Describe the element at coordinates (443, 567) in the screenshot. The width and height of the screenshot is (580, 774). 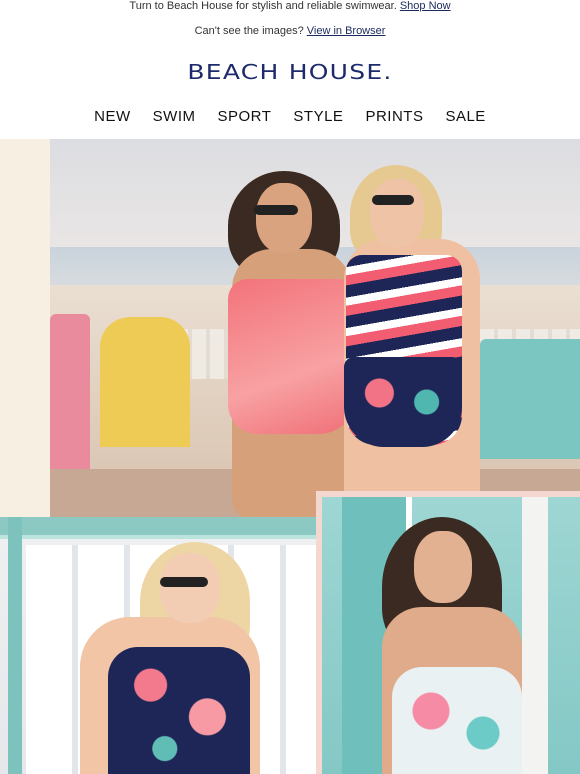
I see `model-4-face` at that location.